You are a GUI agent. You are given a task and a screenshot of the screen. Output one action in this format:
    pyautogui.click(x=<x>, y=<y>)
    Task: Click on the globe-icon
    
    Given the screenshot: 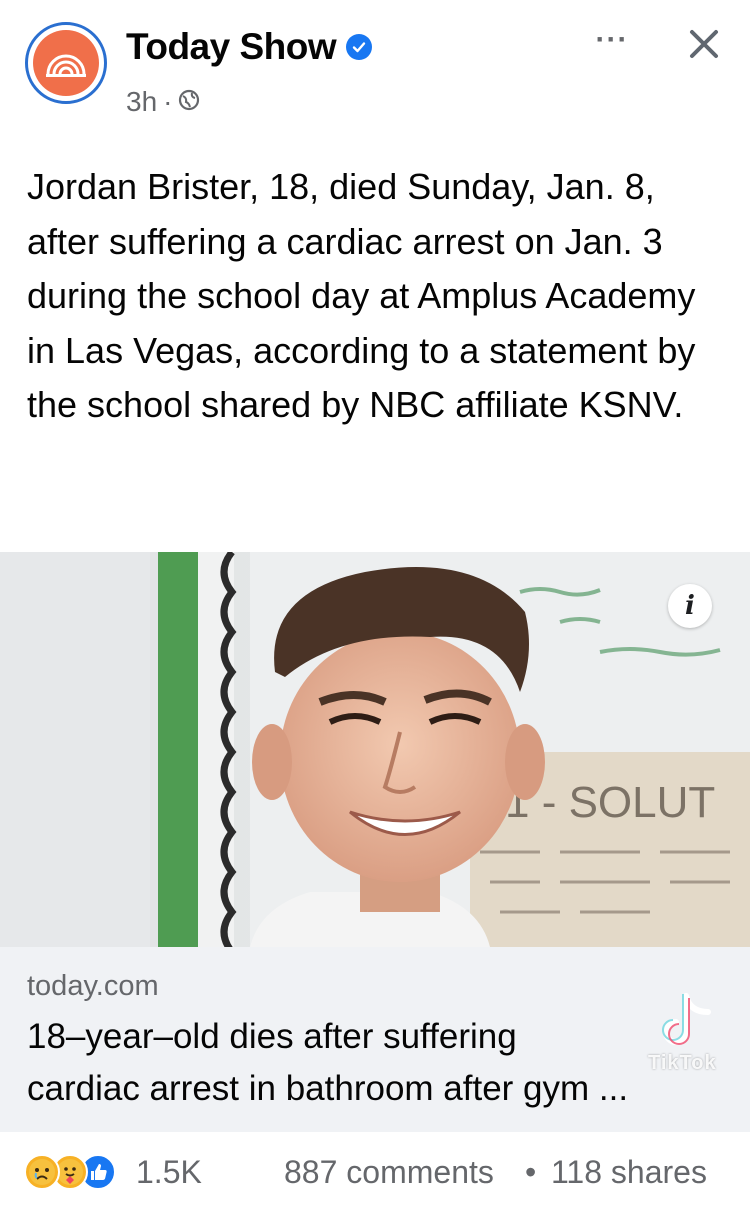 What is the action you would take?
    pyautogui.click(x=189, y=102)
    